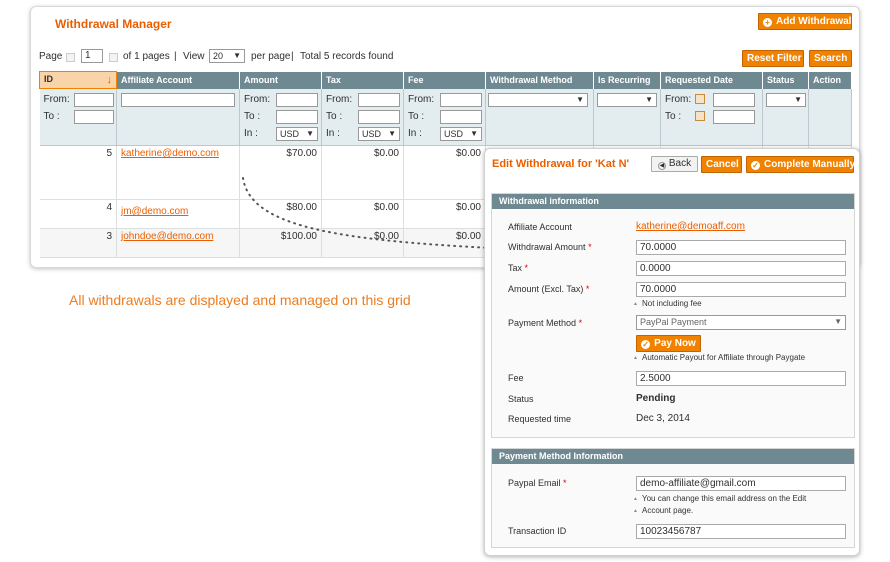  I want to click on pay-now-button: ✓ Pay Now, so click(668, 343).